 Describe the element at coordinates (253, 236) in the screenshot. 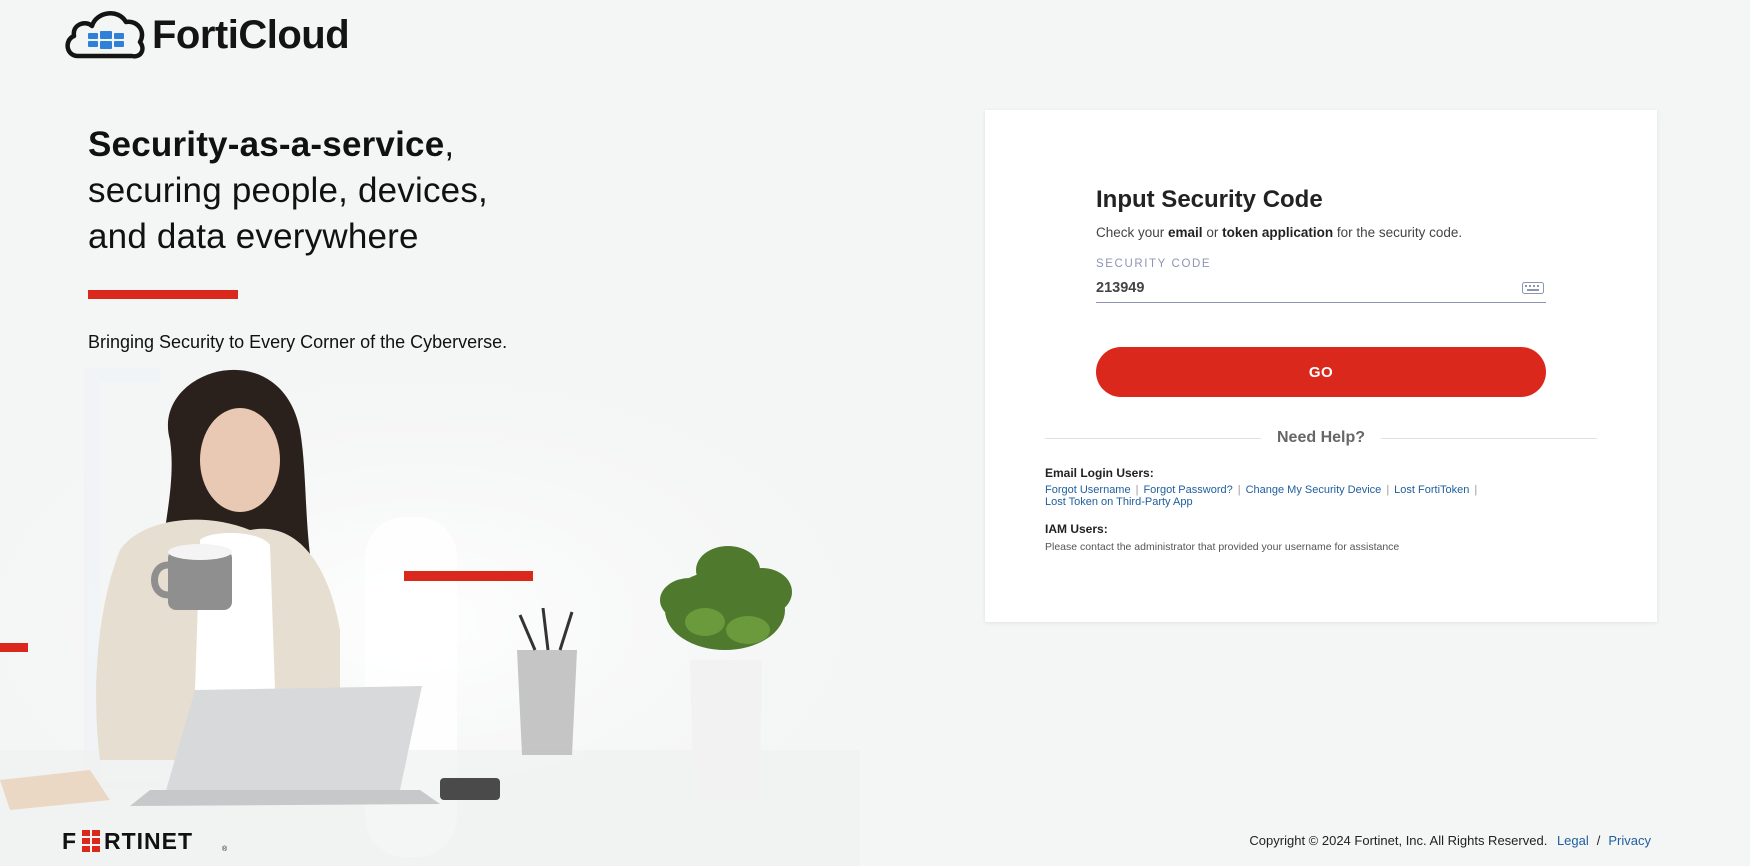

I see `hero-title-line3: and data everywhere` at that location.